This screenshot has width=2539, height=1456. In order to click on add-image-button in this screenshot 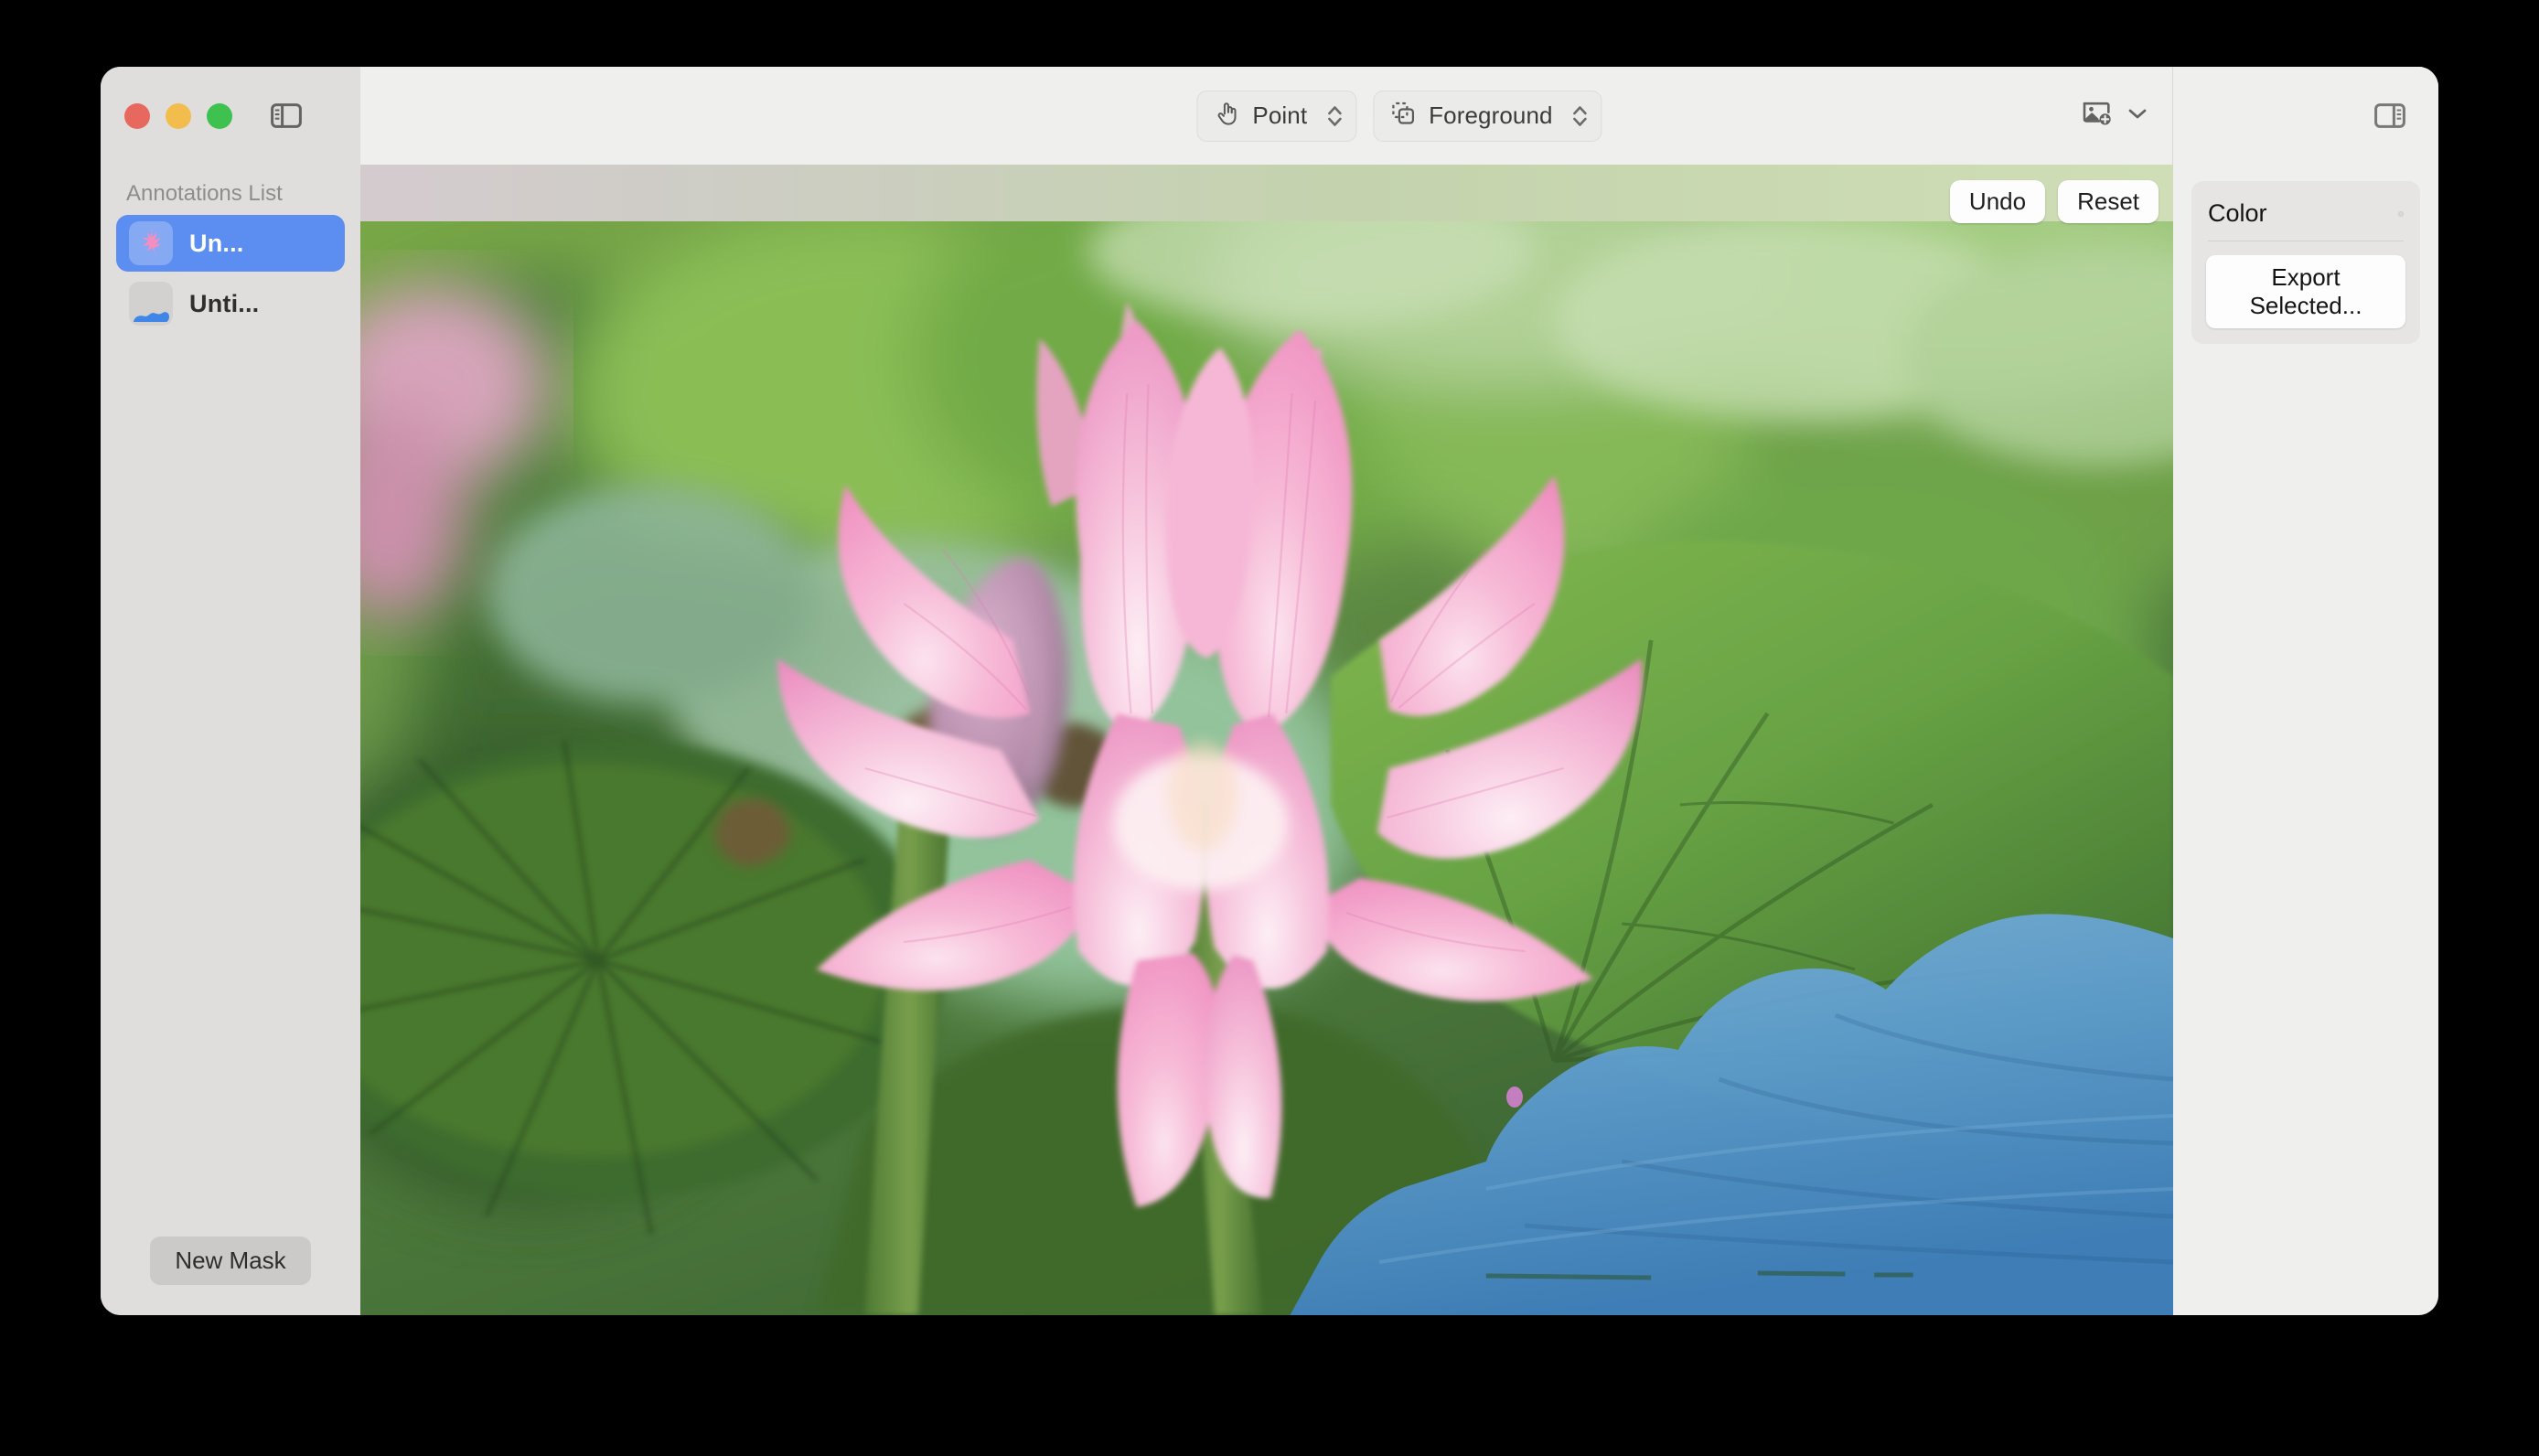, I will do `click(2117, 116)`.